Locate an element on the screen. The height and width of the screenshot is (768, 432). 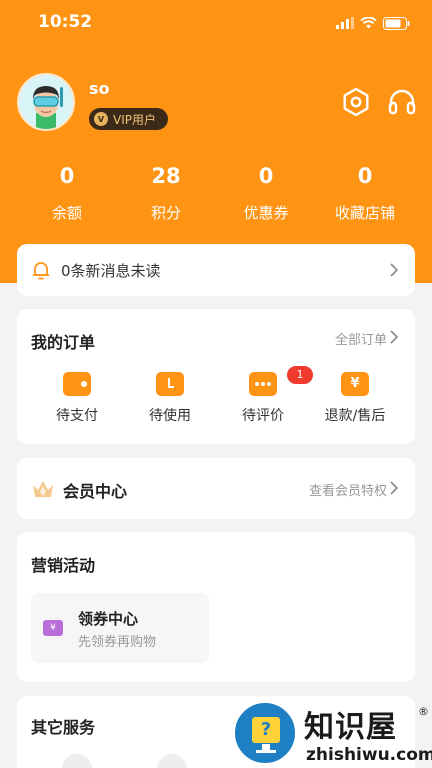
customer-service-button is located at coordinates (402, 102).